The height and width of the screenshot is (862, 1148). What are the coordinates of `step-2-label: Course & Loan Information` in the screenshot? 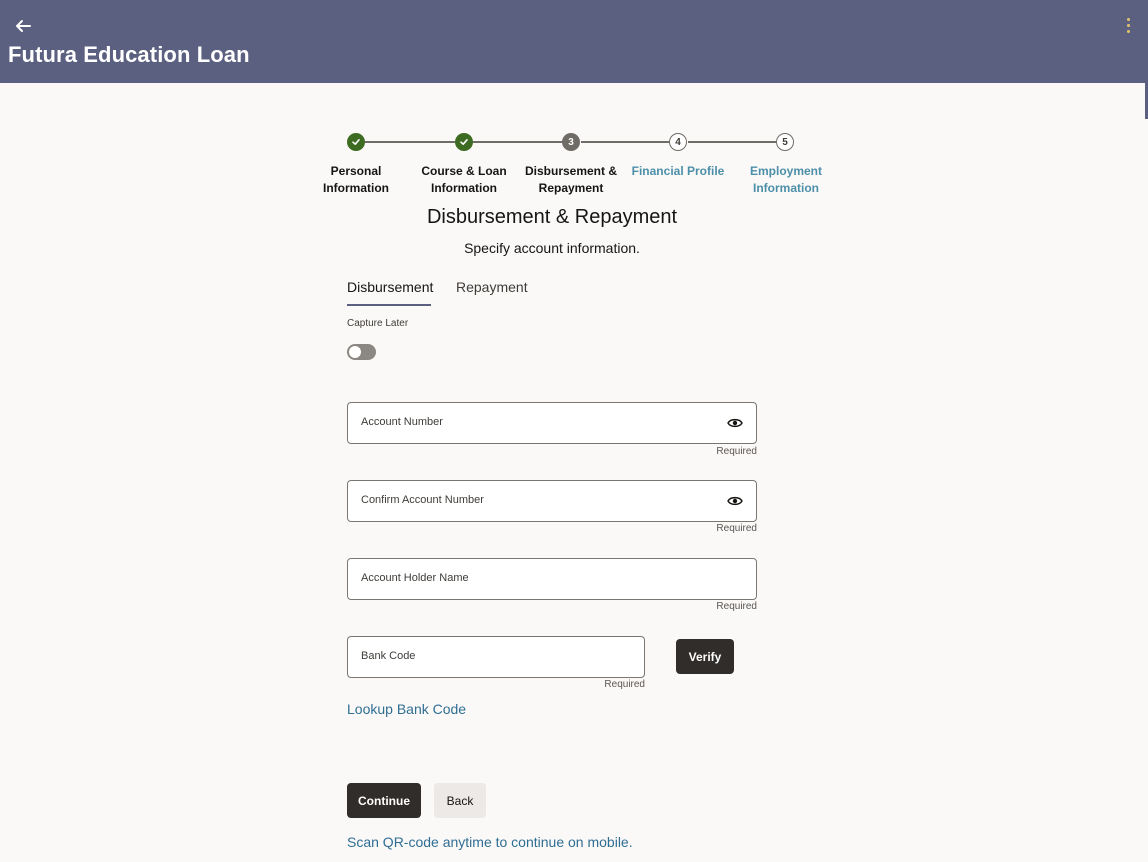 It's located at (464, 179).